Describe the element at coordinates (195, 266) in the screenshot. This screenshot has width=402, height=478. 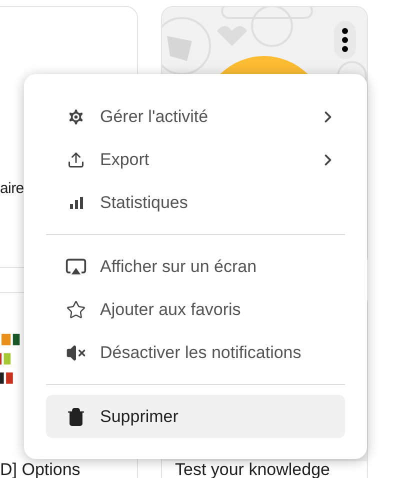
I see `menu-item: Afficher sur un écran` at that location.